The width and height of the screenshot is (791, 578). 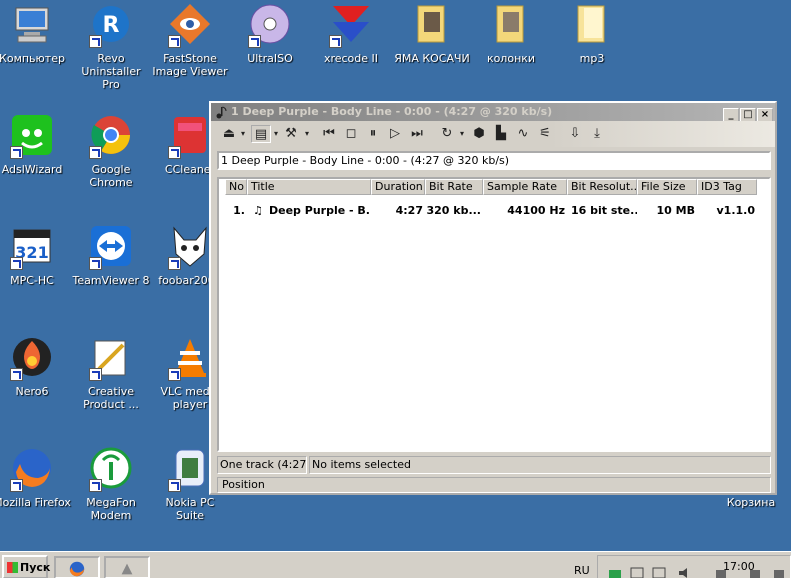 I want to click on desktop-icon-chrome: Google Chrome, so click(x=111, y=151).